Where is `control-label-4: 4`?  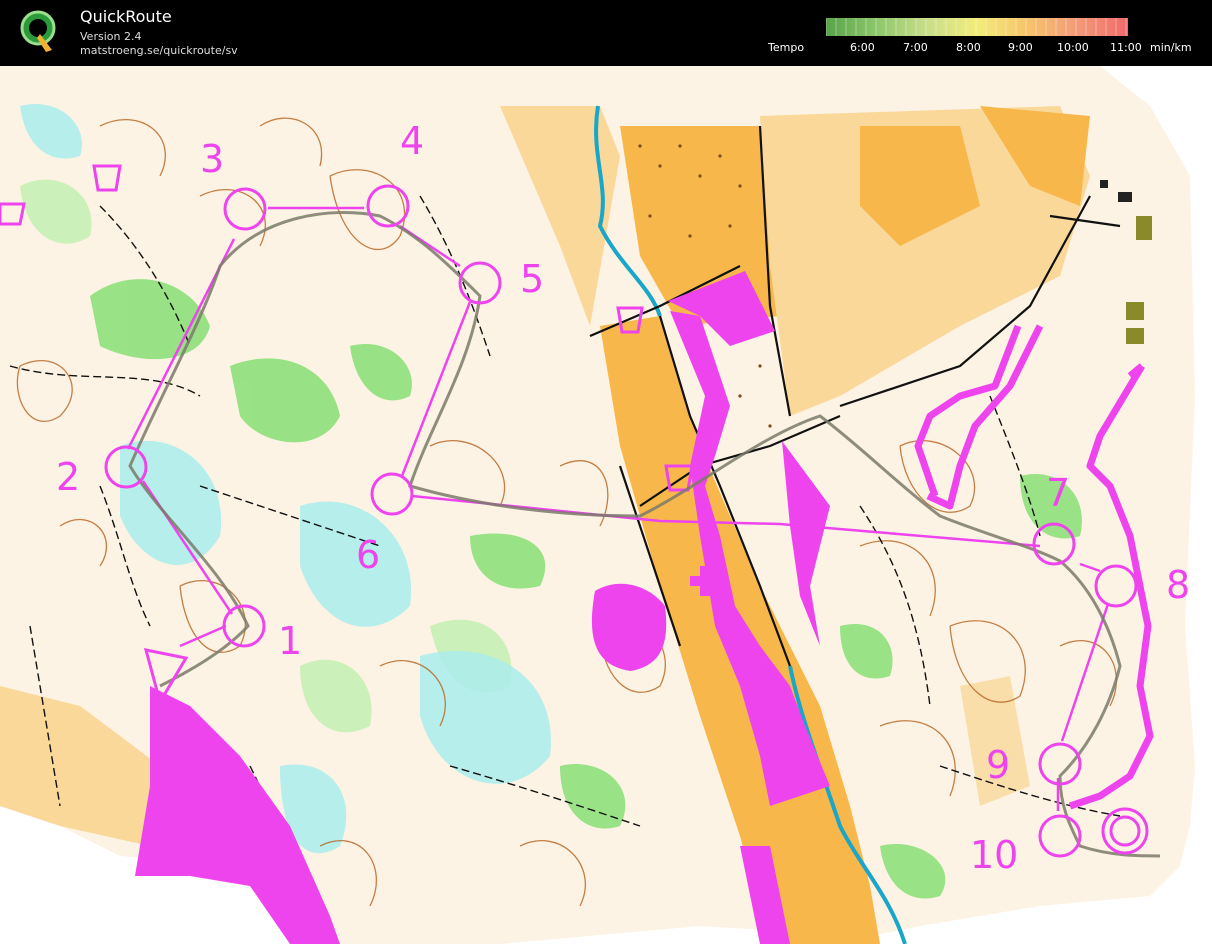 control-label-4: 4 is located at coordinates (412, 141).